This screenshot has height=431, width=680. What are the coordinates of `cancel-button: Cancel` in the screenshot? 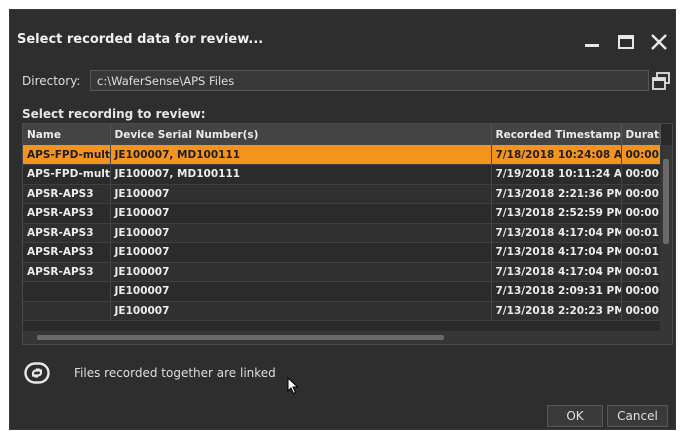 It's located at (637, 416).